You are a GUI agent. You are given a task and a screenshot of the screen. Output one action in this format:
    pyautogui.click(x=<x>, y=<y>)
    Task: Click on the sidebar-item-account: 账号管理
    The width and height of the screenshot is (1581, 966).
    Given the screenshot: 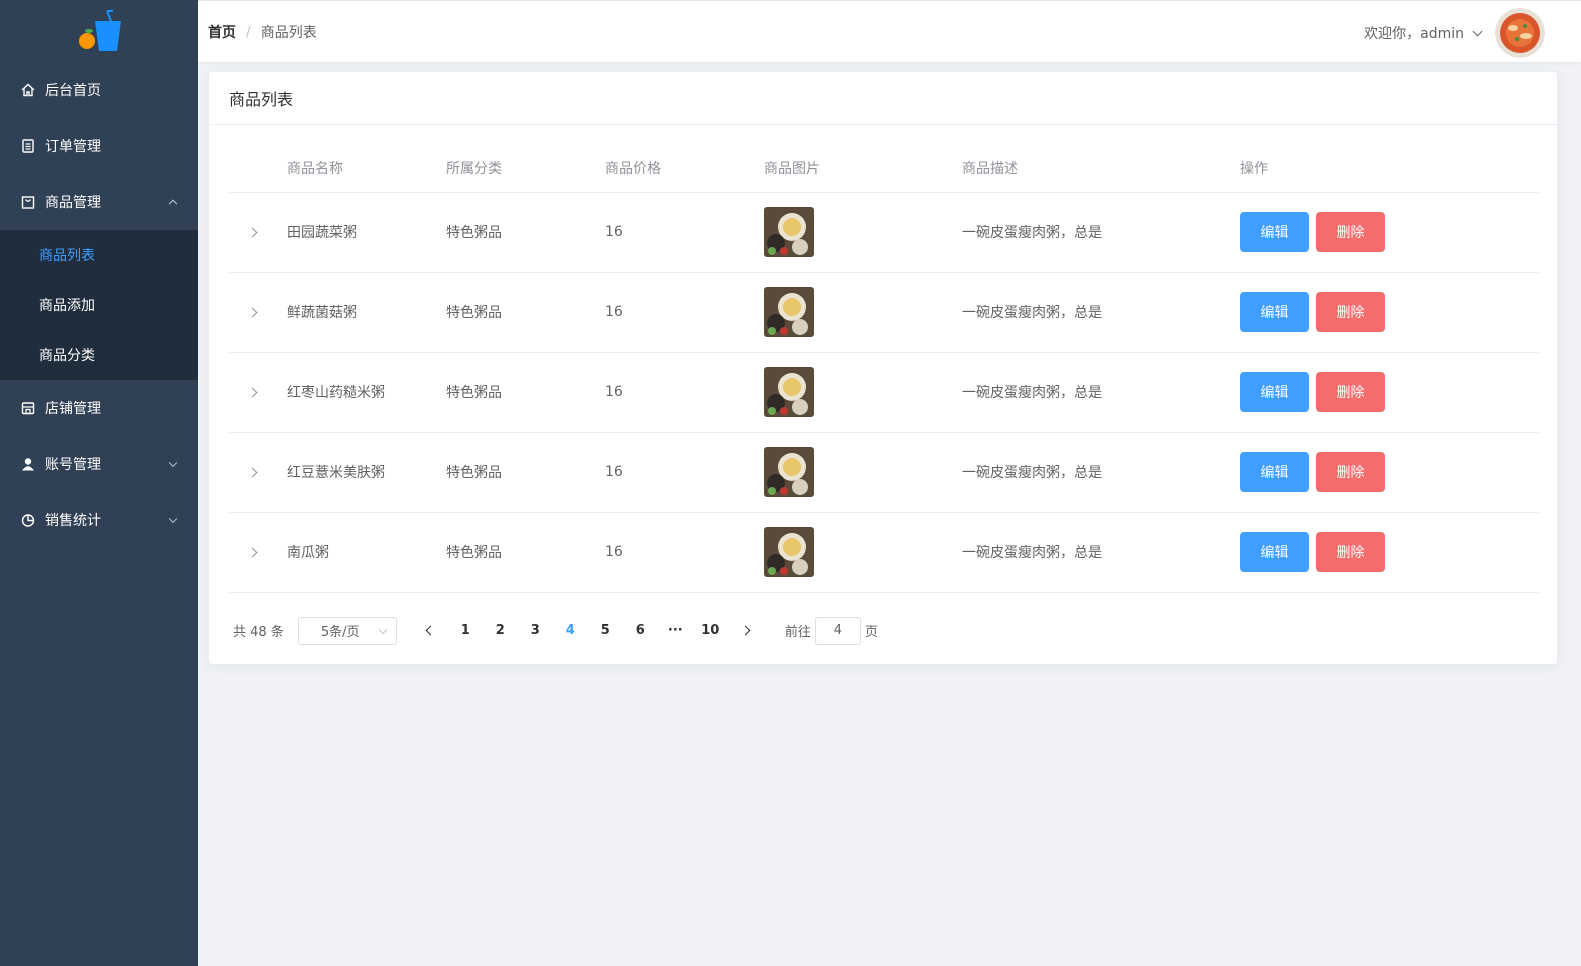 What is the action you would take?
    pyautogui.click(x=99, y=464)
    